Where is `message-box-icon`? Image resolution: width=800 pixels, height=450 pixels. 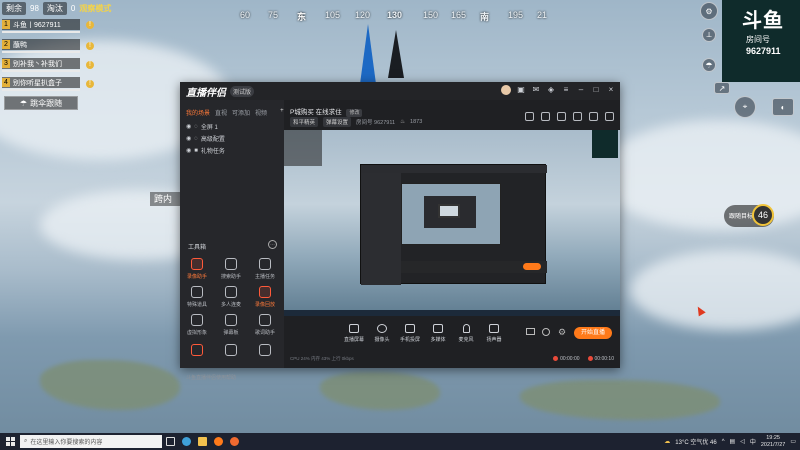
message-box-icon is located at coordinates (577, 116).